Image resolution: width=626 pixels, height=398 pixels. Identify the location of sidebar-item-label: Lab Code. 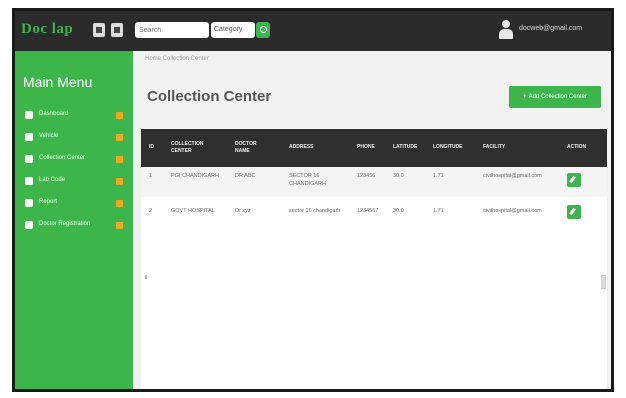
(52, 180).